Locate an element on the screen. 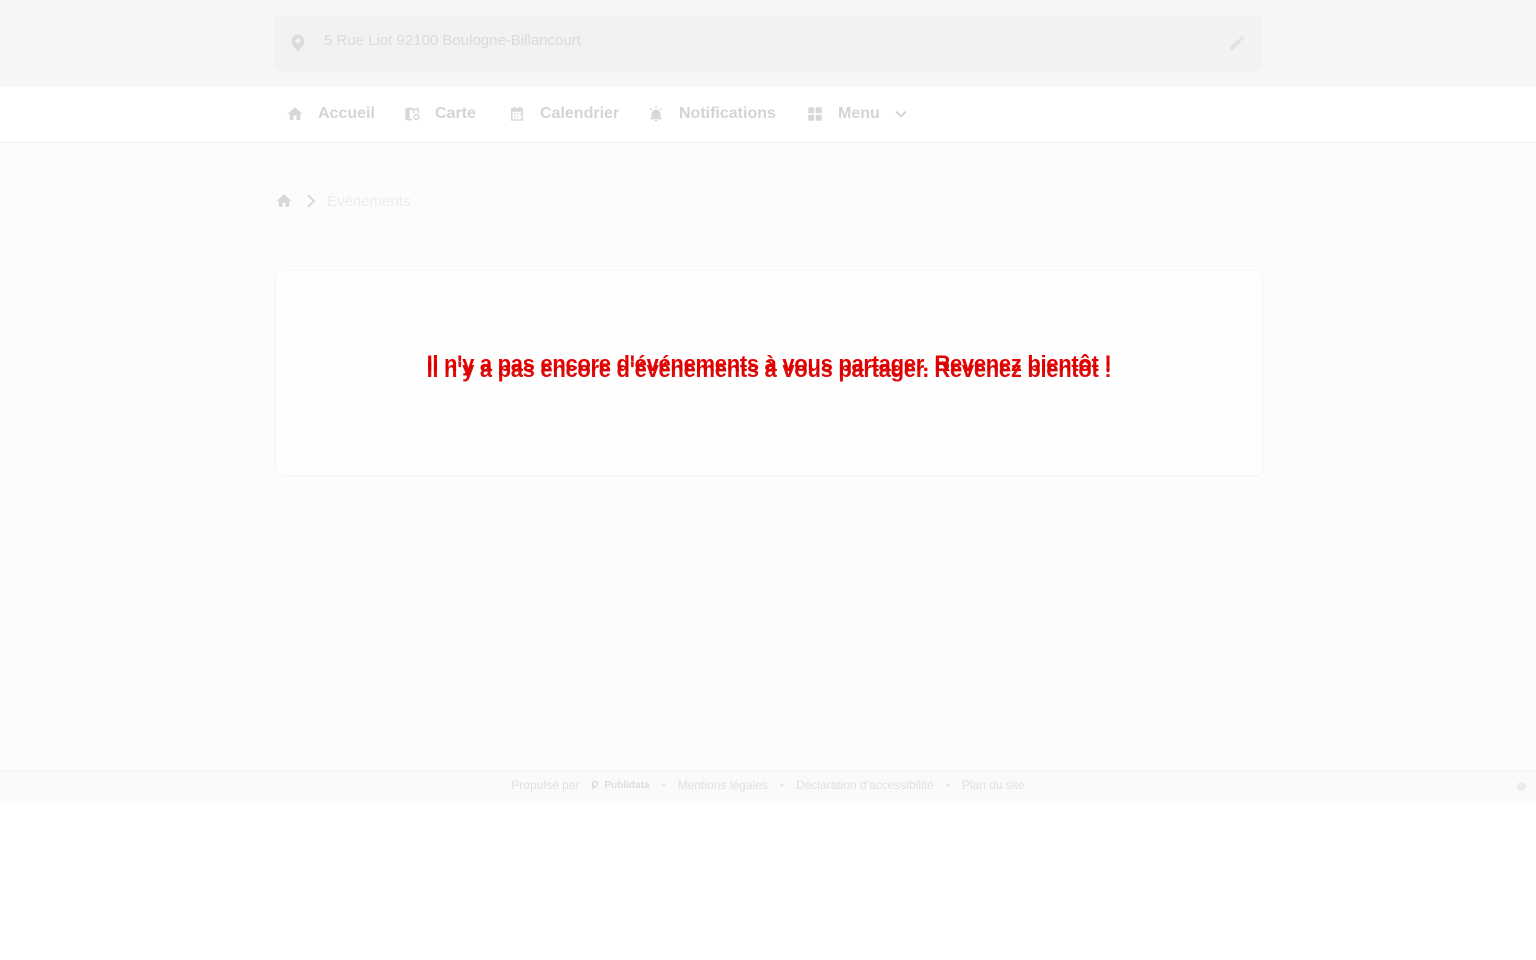 Image resolution: width=1536 pixels, height=960 pixels. nav-item-menu: Menu is located at coordinates (857, 114).